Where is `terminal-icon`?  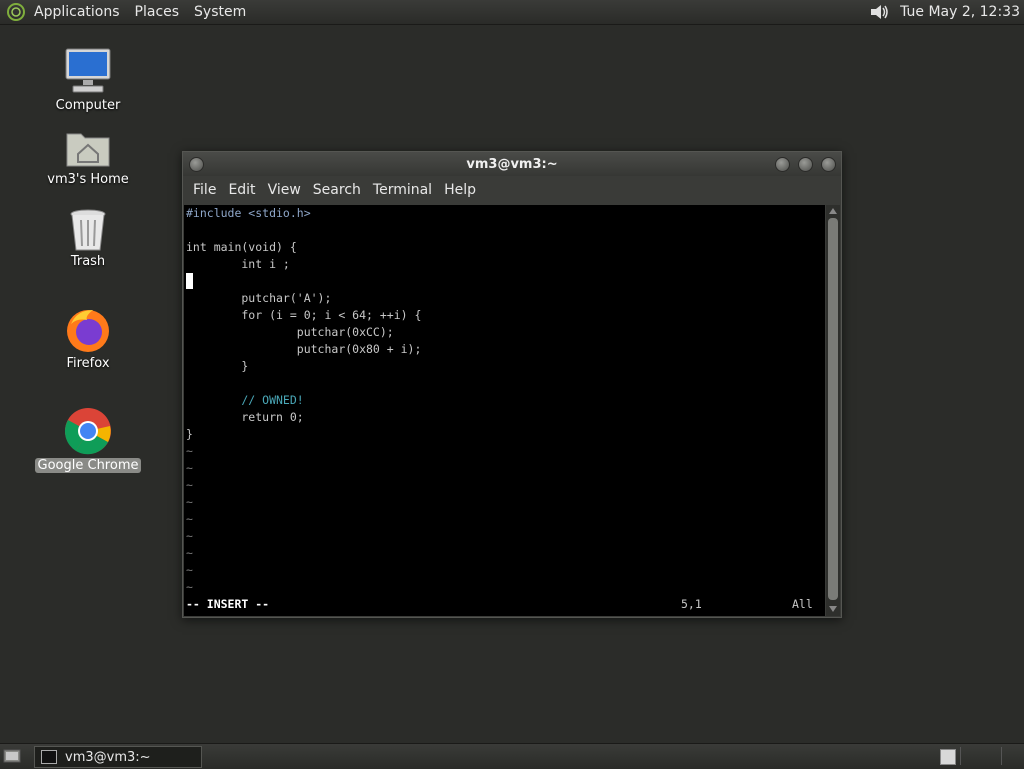
terminal-icon is located at coordinates (49, 757).